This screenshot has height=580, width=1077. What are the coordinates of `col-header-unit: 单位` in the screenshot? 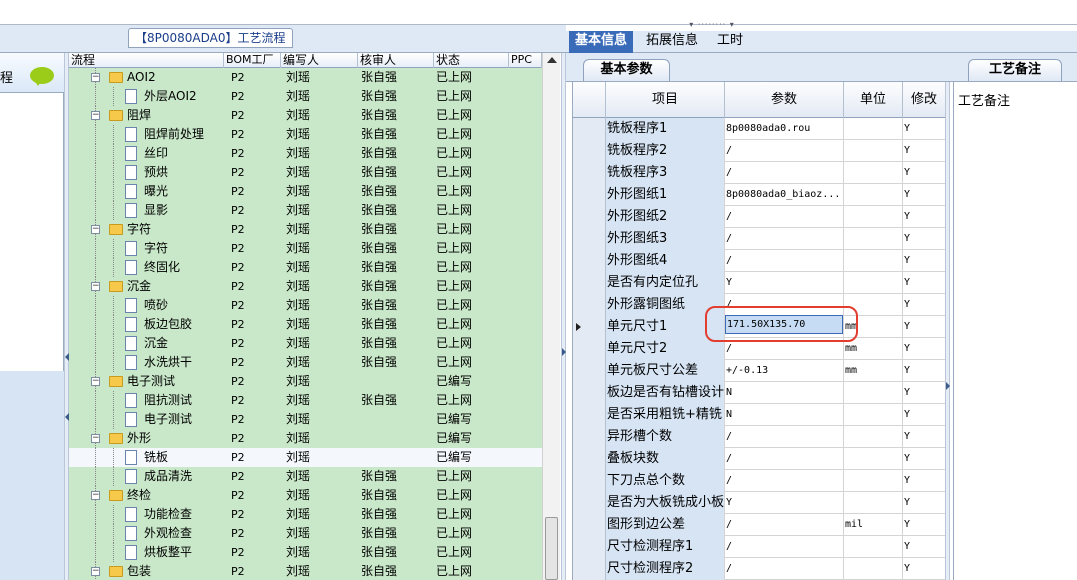 It's located at (873, 100).